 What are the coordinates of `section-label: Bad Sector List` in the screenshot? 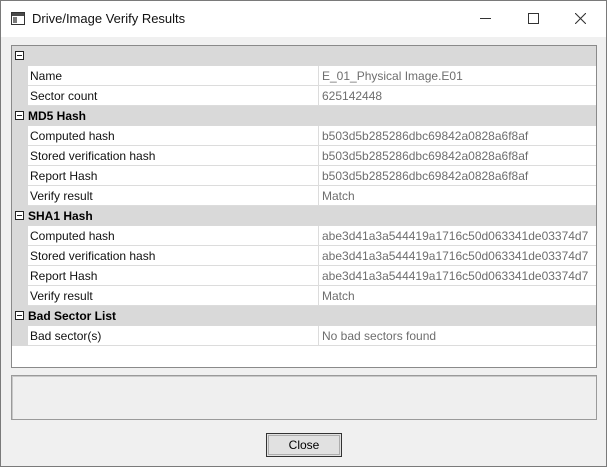 It's located at (72, 316).